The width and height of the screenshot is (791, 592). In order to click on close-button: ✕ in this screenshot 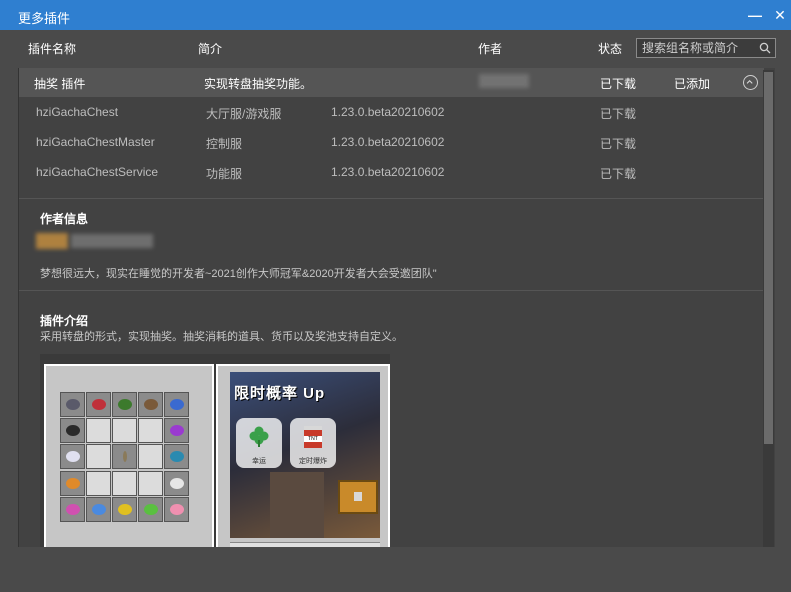, I will do `click(780, 15)`.